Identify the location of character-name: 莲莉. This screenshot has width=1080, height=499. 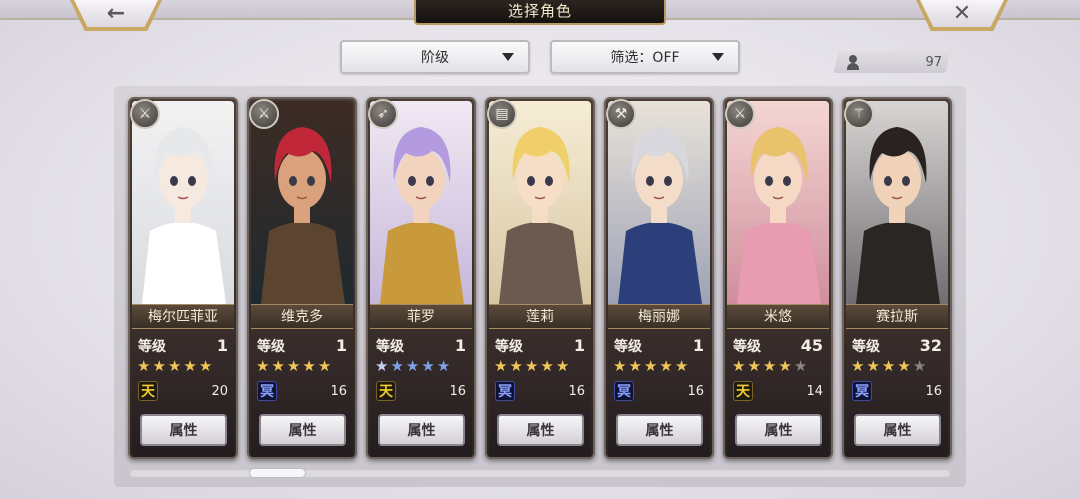
(540, 316).